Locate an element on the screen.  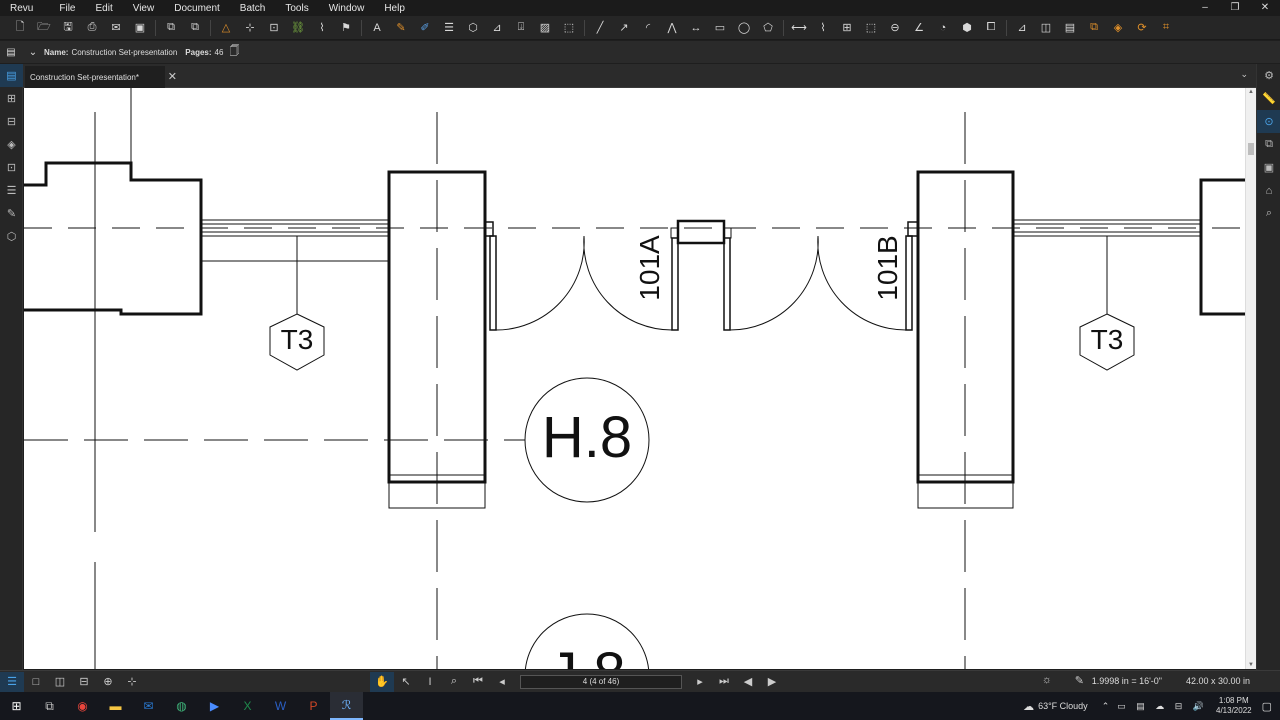
sets-icon: ⧉ is located at coordinates (1268, 144).